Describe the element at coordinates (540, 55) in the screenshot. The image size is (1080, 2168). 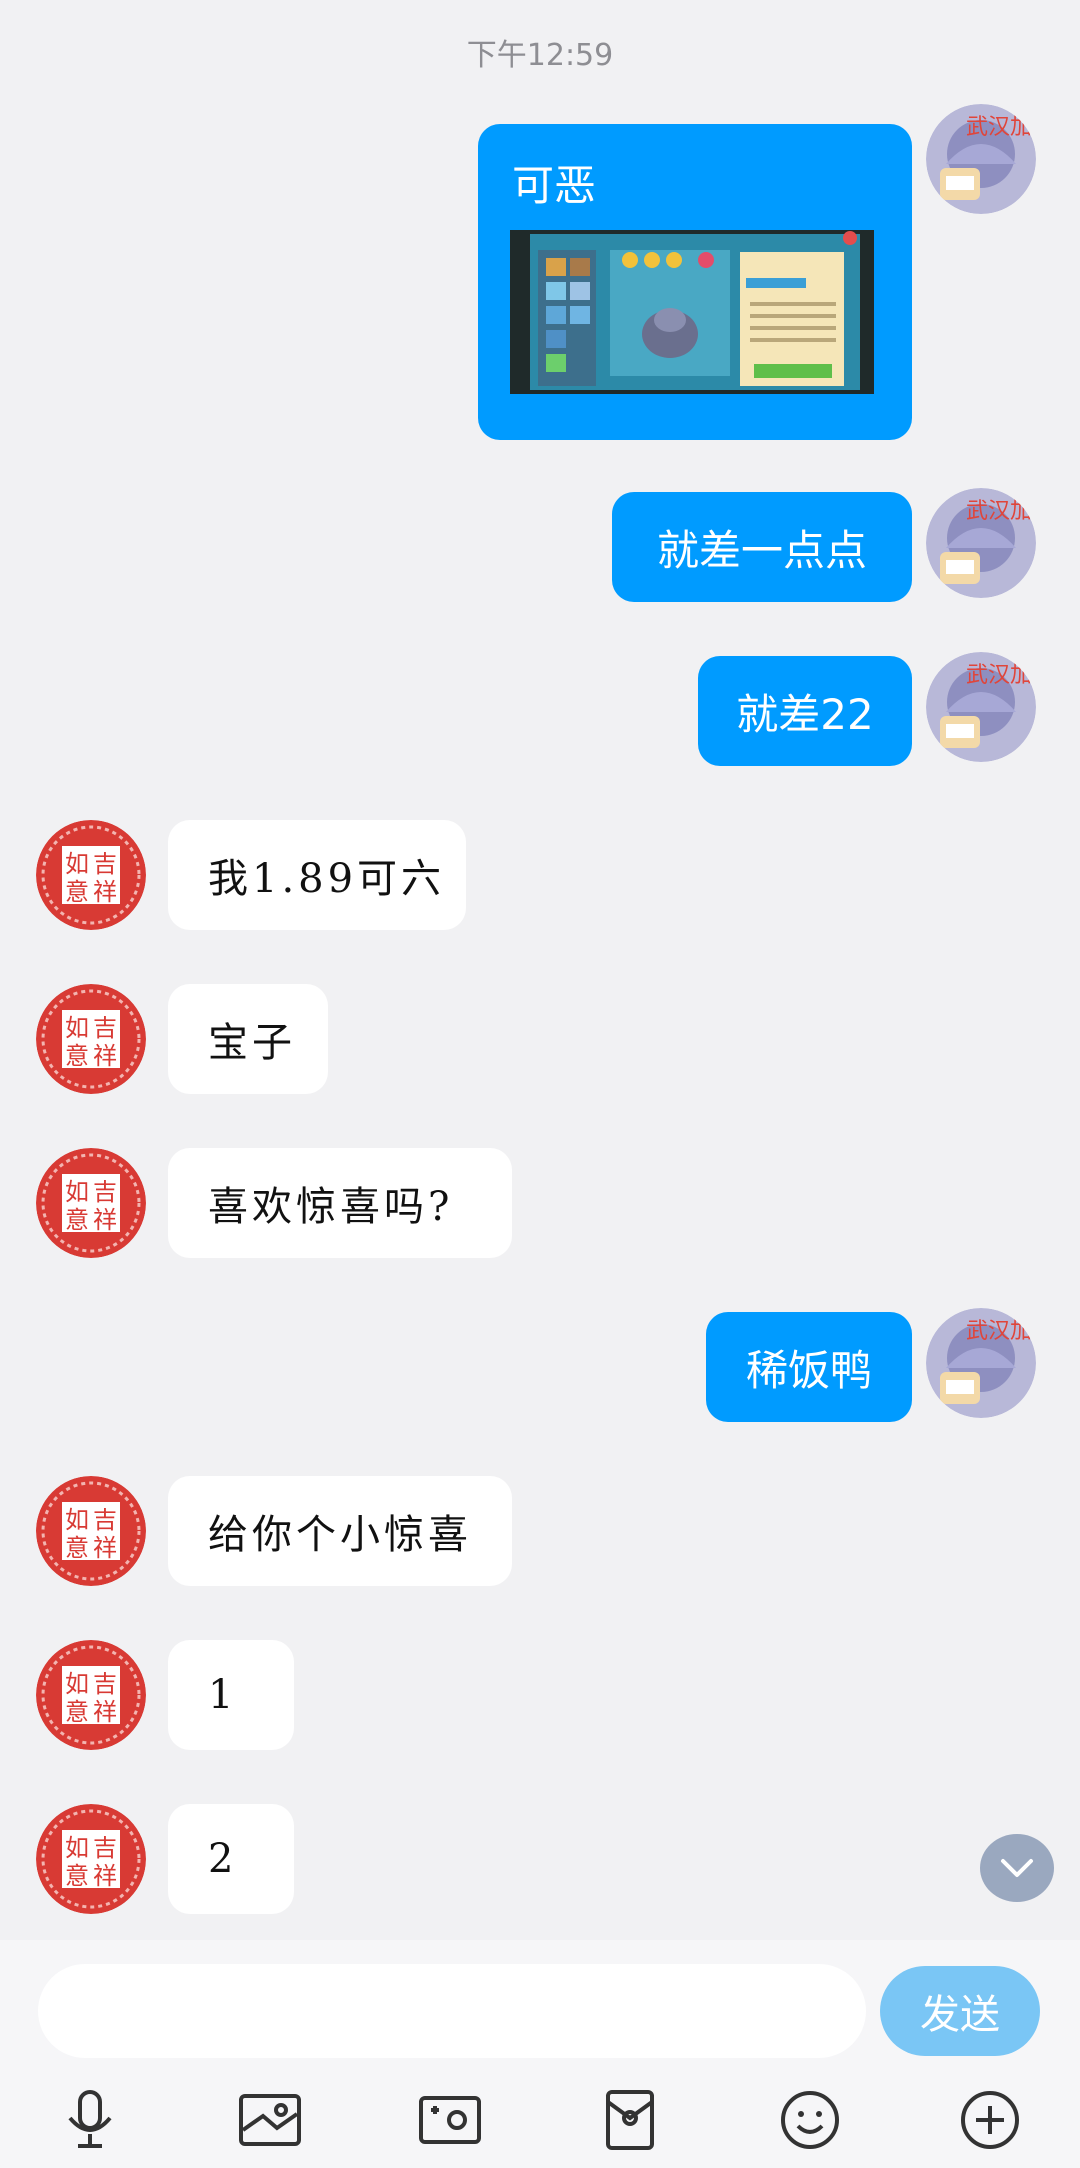
I see `chat-timestamp: 下午12:59` at that location.